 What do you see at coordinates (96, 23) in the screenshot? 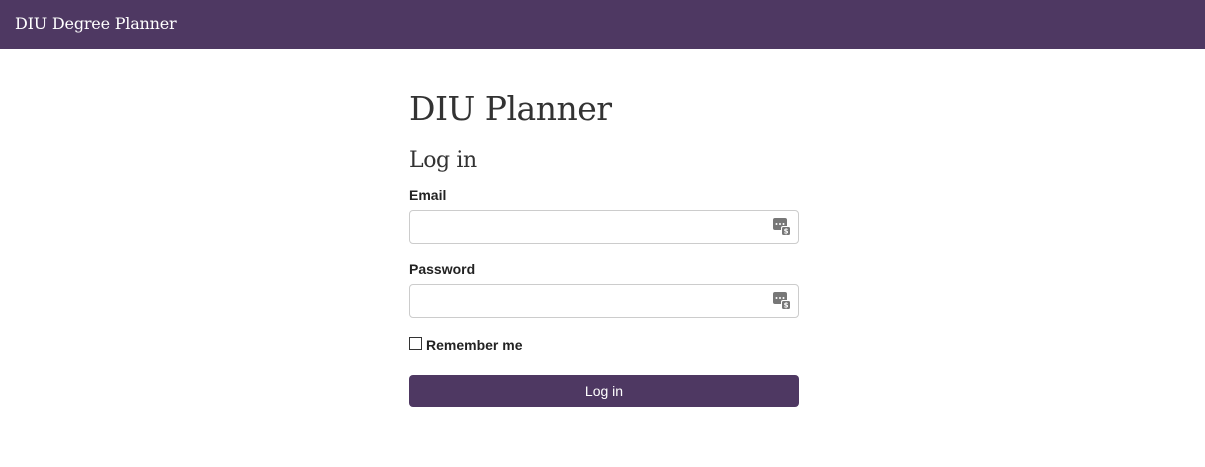
I see `brand-link: DIU Degree Planner` at bounding box center [96, 23].